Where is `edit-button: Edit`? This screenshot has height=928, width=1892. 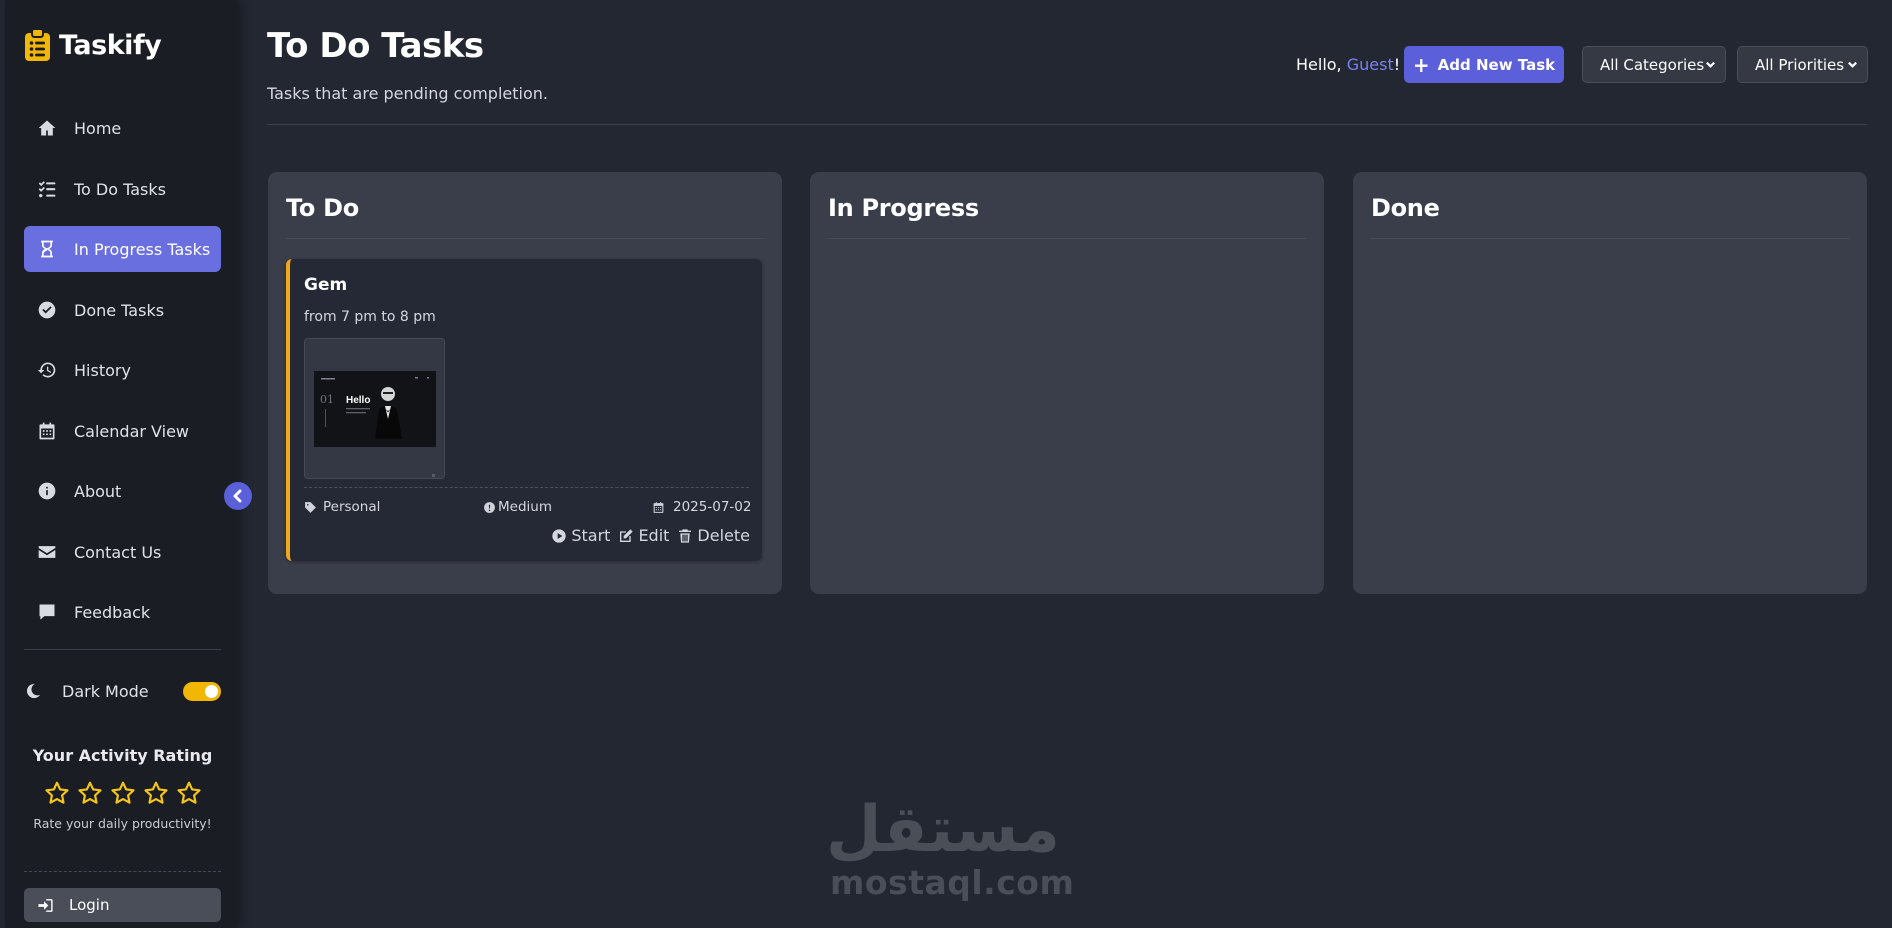
edit-button: Edit is located at coordinates (643, 535).